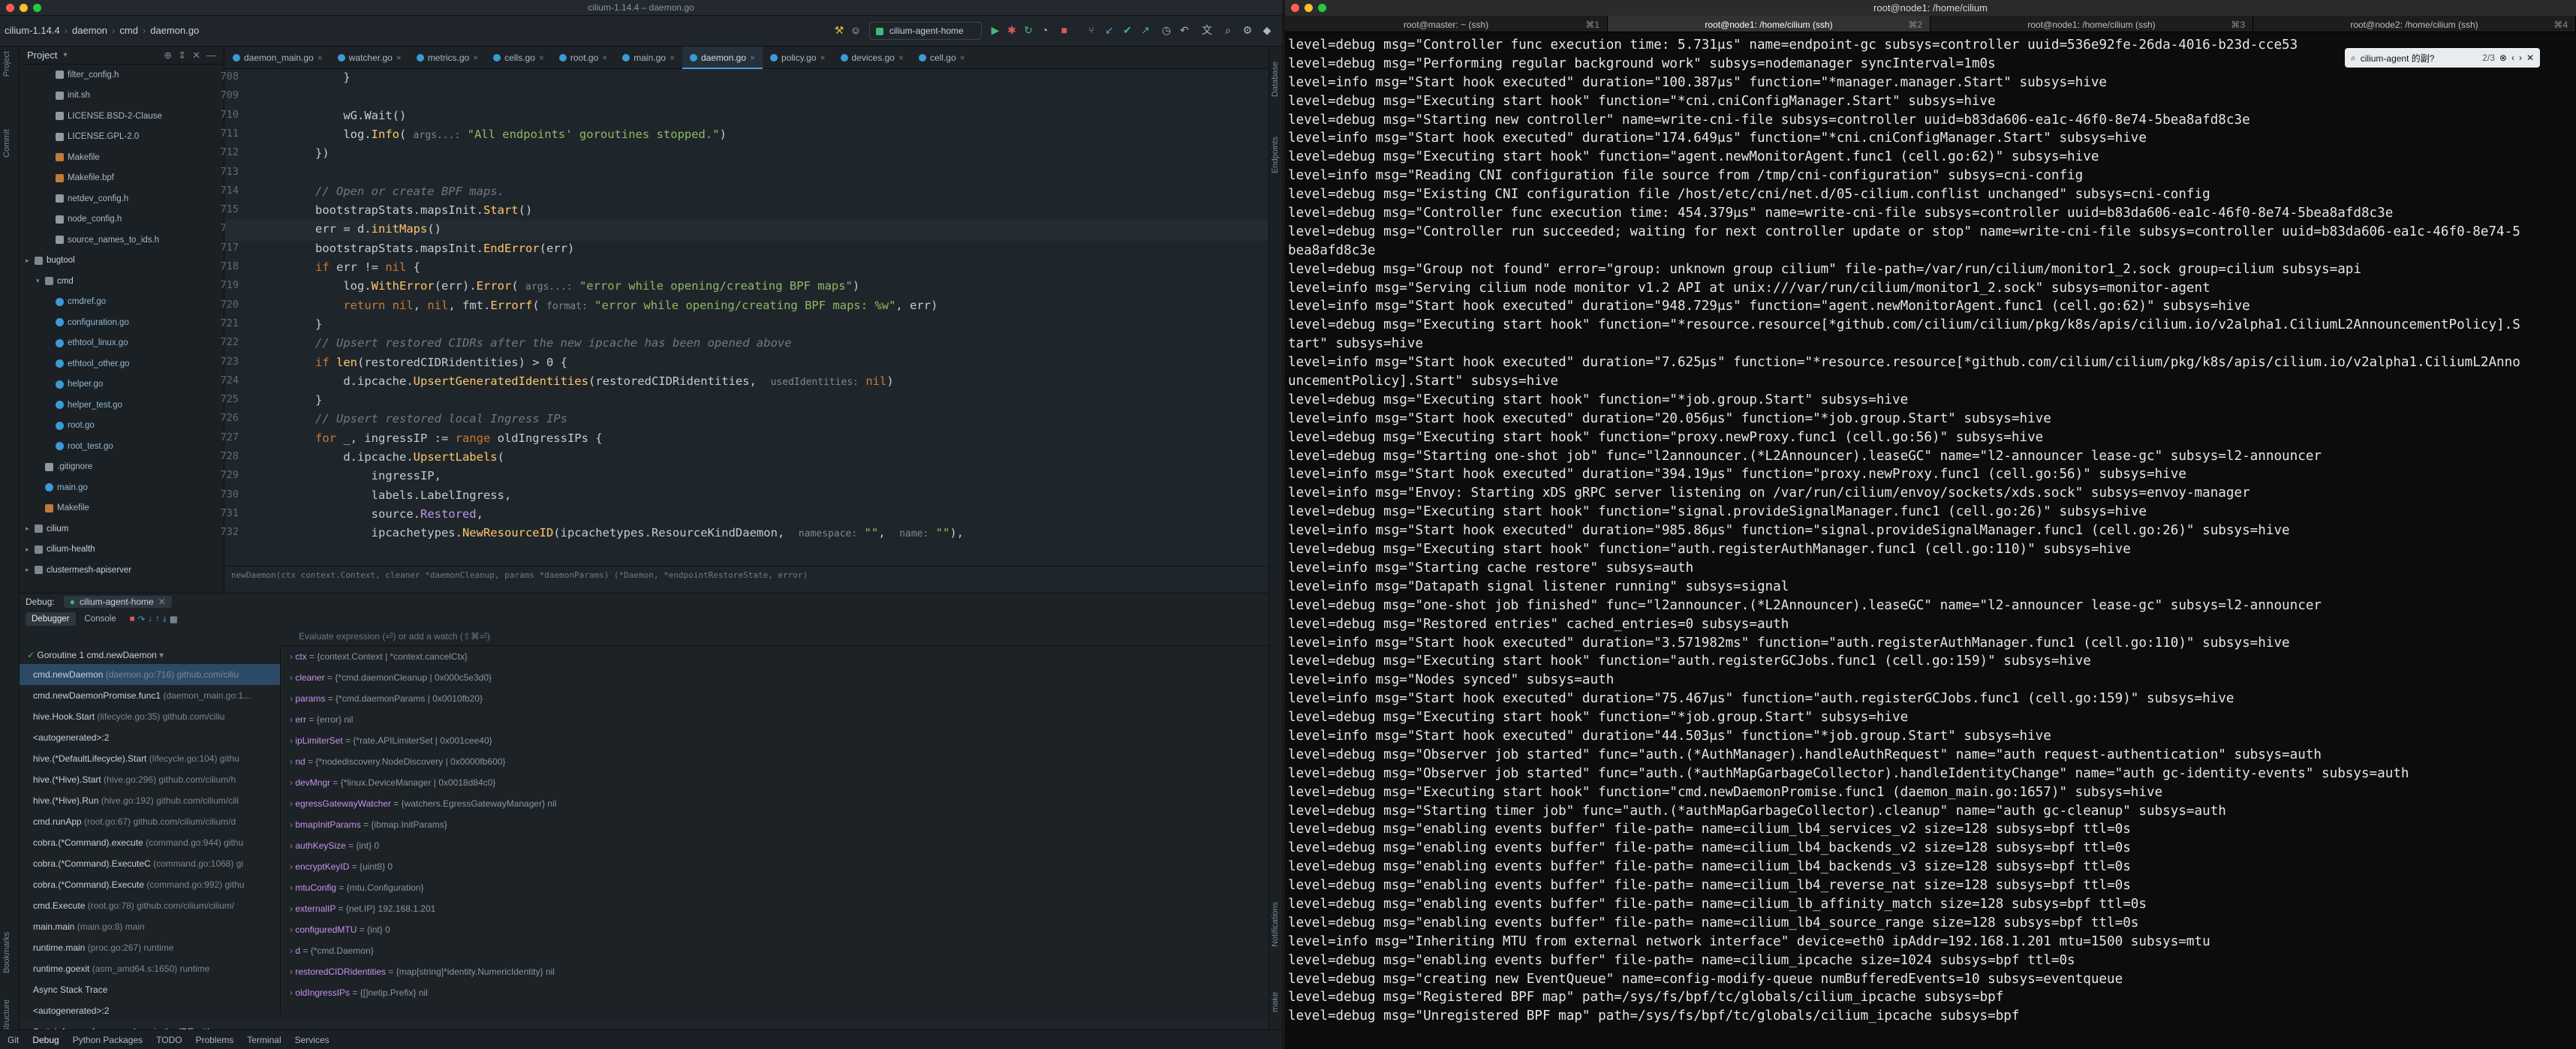 The height and width of the screenshot is (1049, 2576). Describe the element at coordinates (182, 56) in the screenshot. I see `collapse-all-icon: ⇕` at that location.